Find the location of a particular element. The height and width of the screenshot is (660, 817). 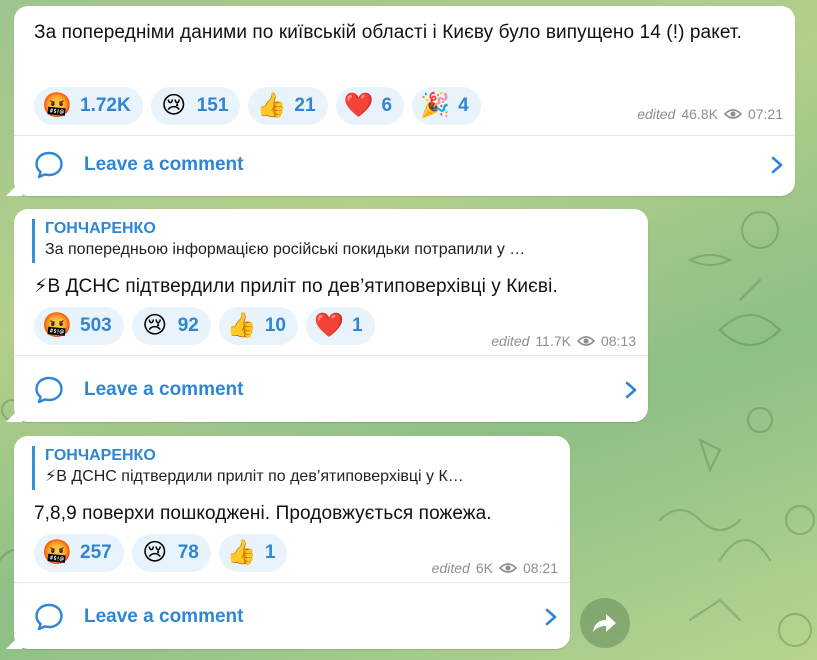

reaction-count: 151 is located at coordinates (212, 105).